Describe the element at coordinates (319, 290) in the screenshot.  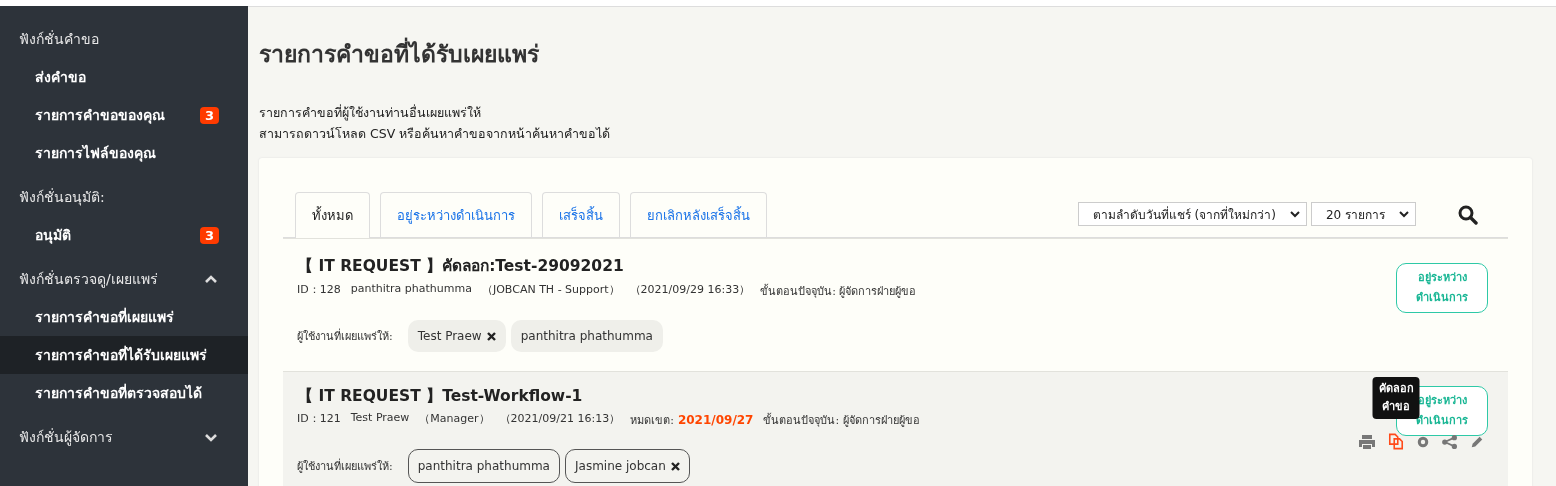
I see `request-id: ID：128` at that location.